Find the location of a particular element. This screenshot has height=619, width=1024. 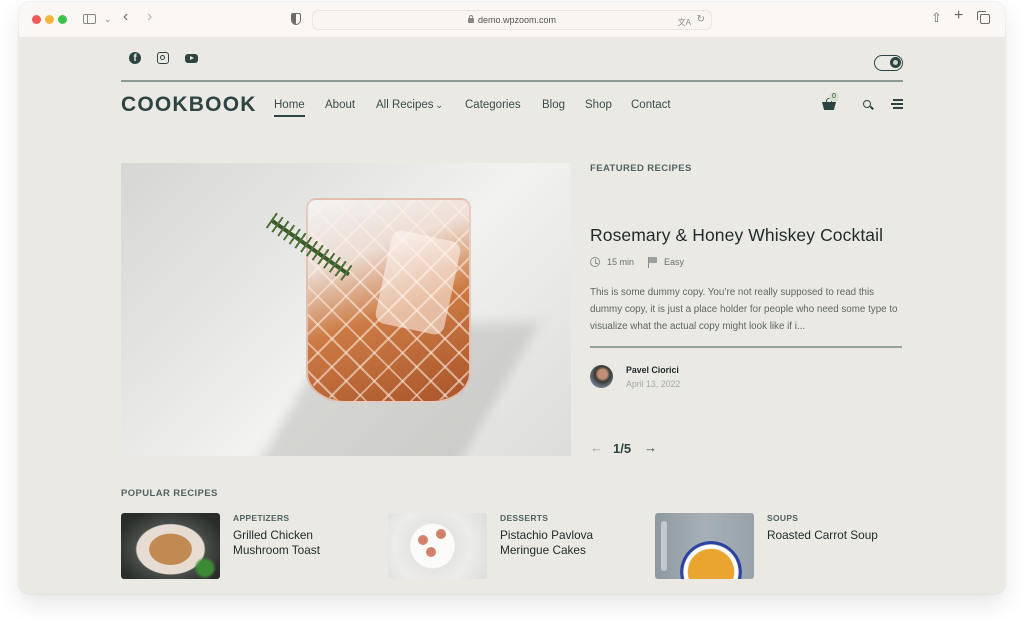

address-bar: demo.wpzoom.com 文A ↻ is located at coordinates (512, 20).